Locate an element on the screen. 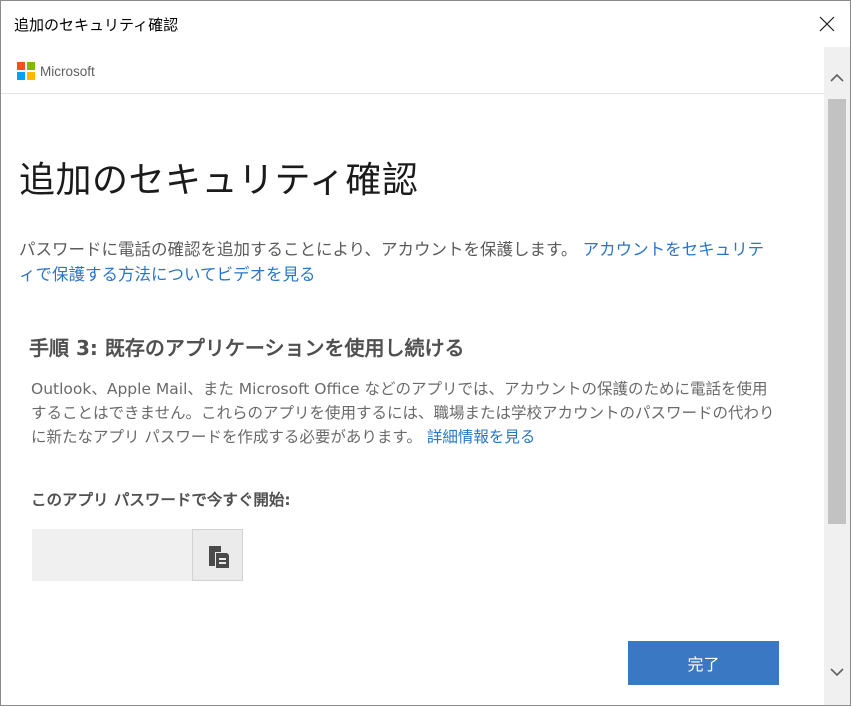  copy-icon is located at coordinates (218, 557).